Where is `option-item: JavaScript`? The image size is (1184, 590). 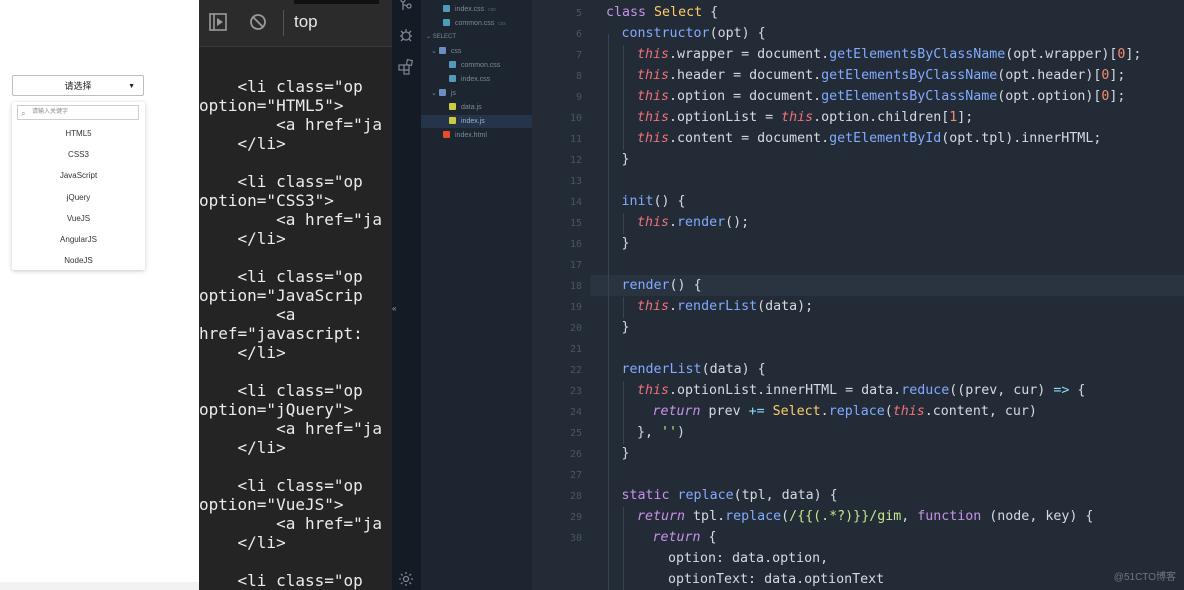
option-item: JavaScript is located at coordinates (78, 175).